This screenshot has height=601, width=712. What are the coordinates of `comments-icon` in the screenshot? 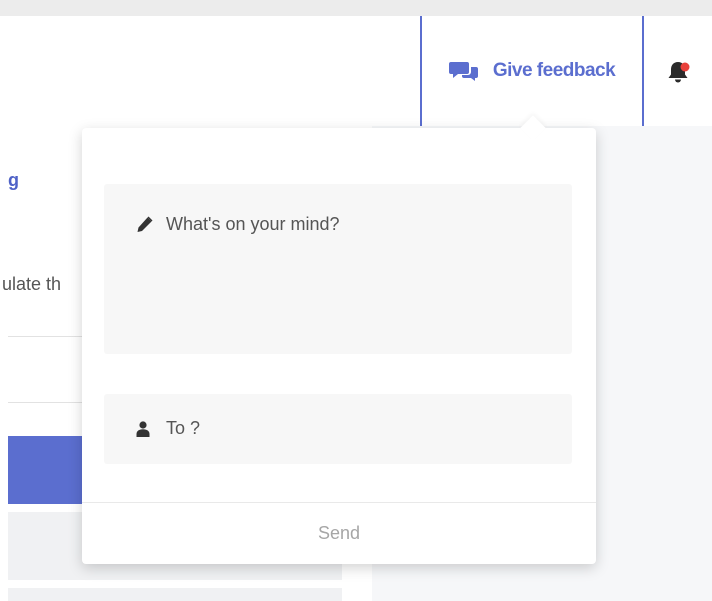 It's located at (463, 71).